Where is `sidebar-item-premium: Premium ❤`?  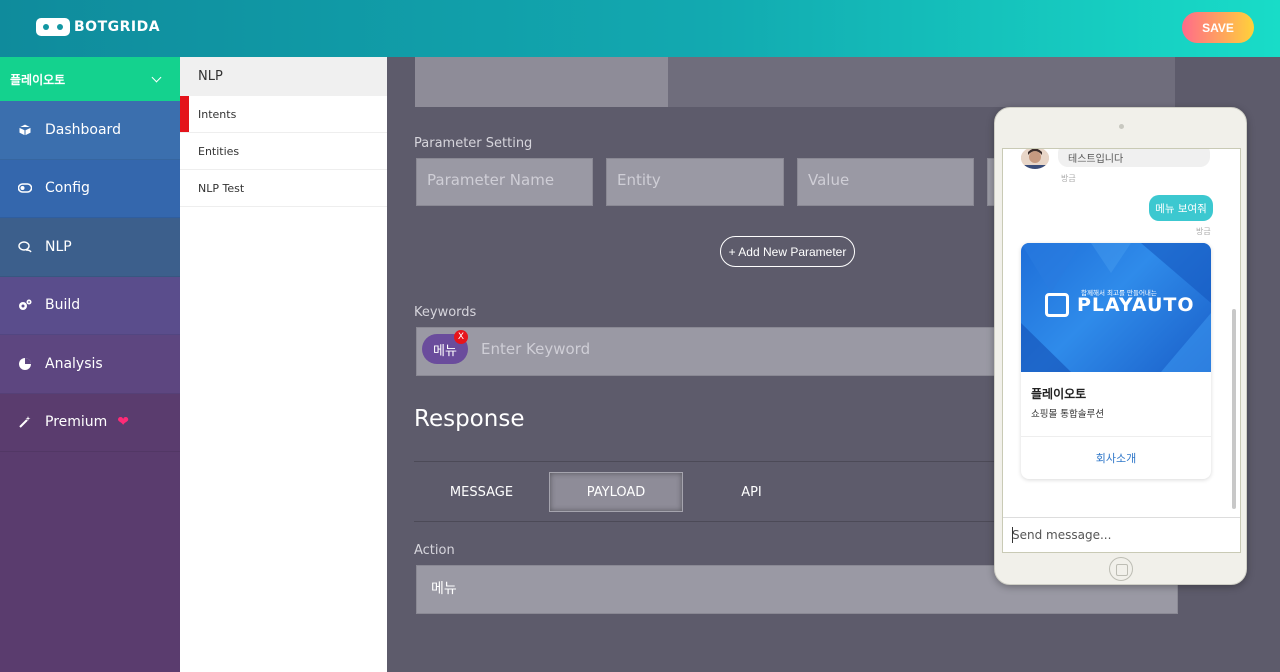 sidebar-item-premium: Premium ❤ is located at coordinates (90, 422).